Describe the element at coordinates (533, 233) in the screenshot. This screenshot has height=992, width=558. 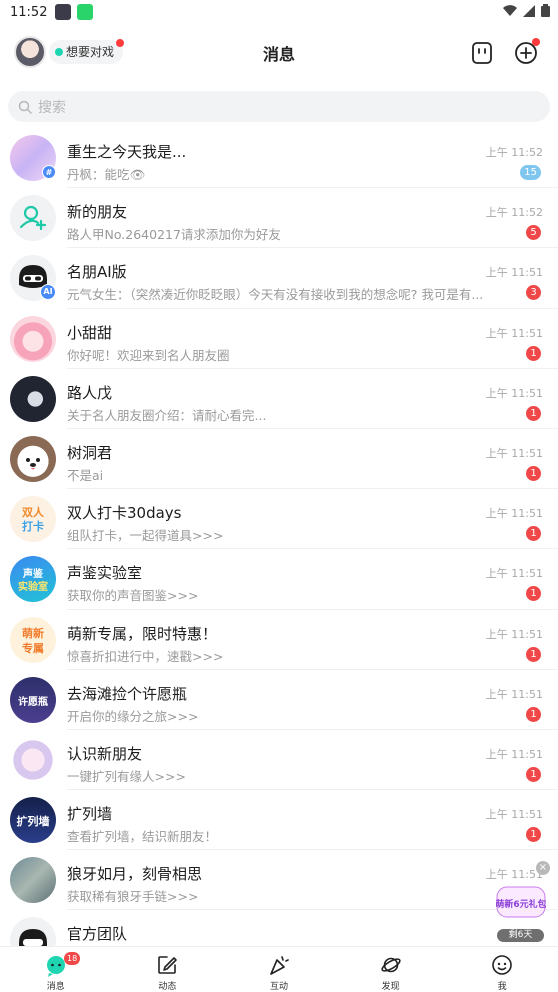
I see `unread-badge: 5` at that location.